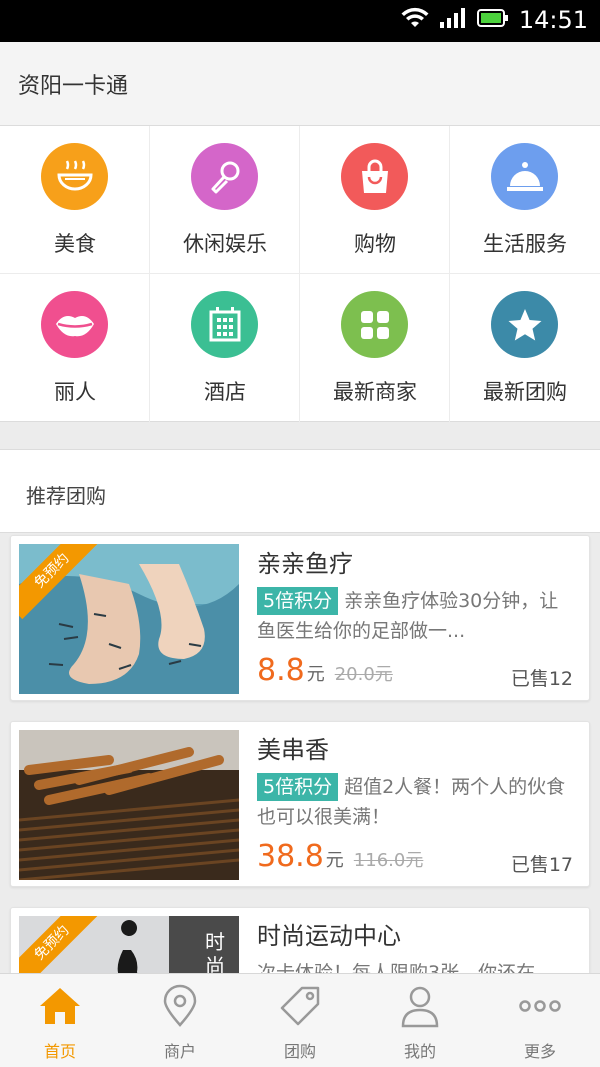  What do you see at coordinates (453, 20) in the screenshot?
I see `signal-icon` at bounding box center [453, 20].